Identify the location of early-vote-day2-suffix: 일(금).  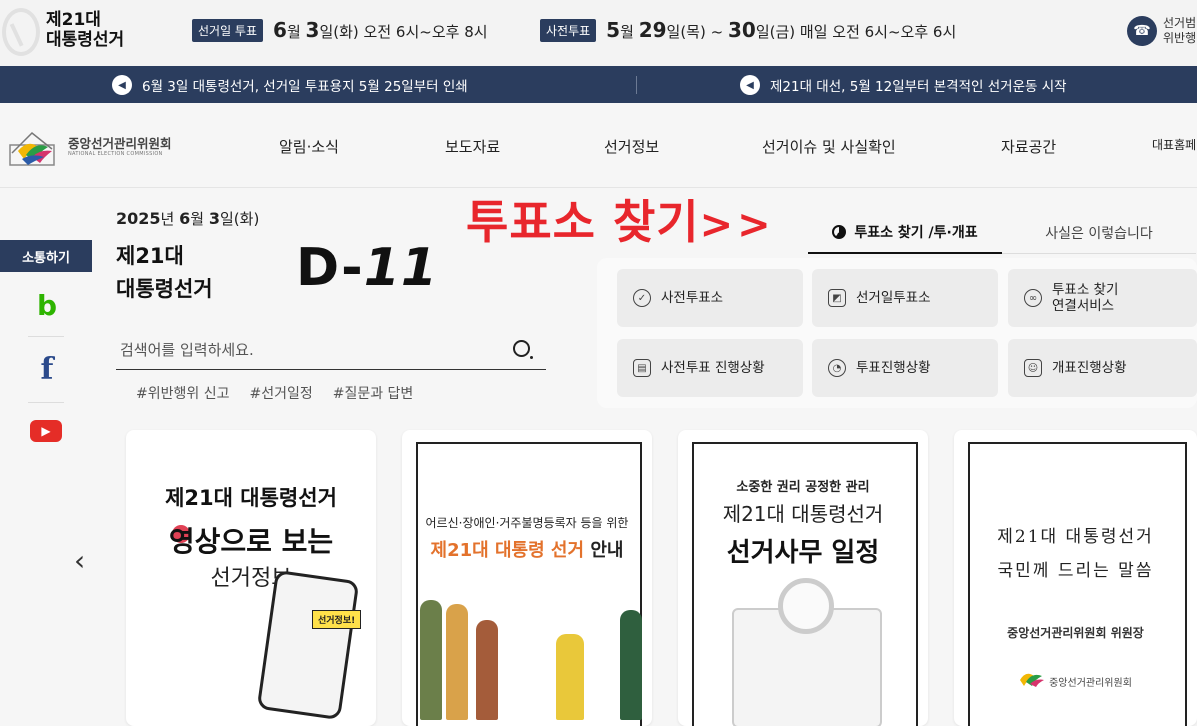
(775, 32).